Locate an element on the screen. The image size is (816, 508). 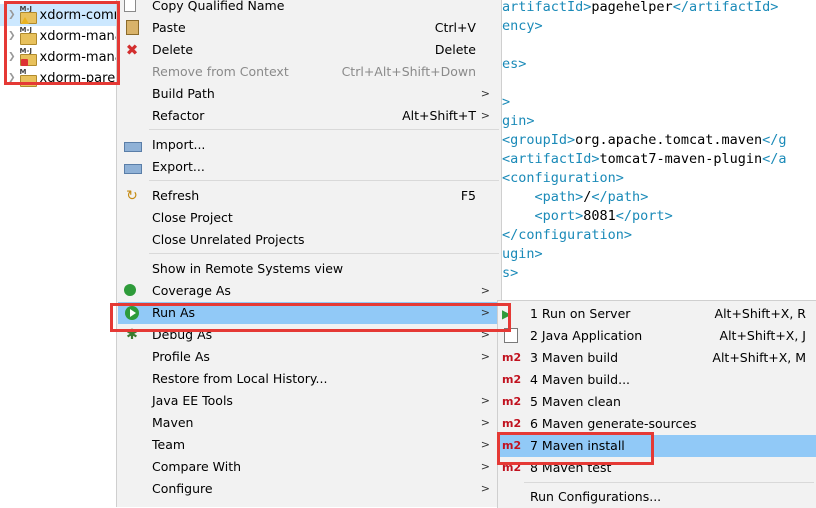
submenu-item-maven-generate-sources: m2 6 Maven generate-sources is located at coordinates (657, 424).